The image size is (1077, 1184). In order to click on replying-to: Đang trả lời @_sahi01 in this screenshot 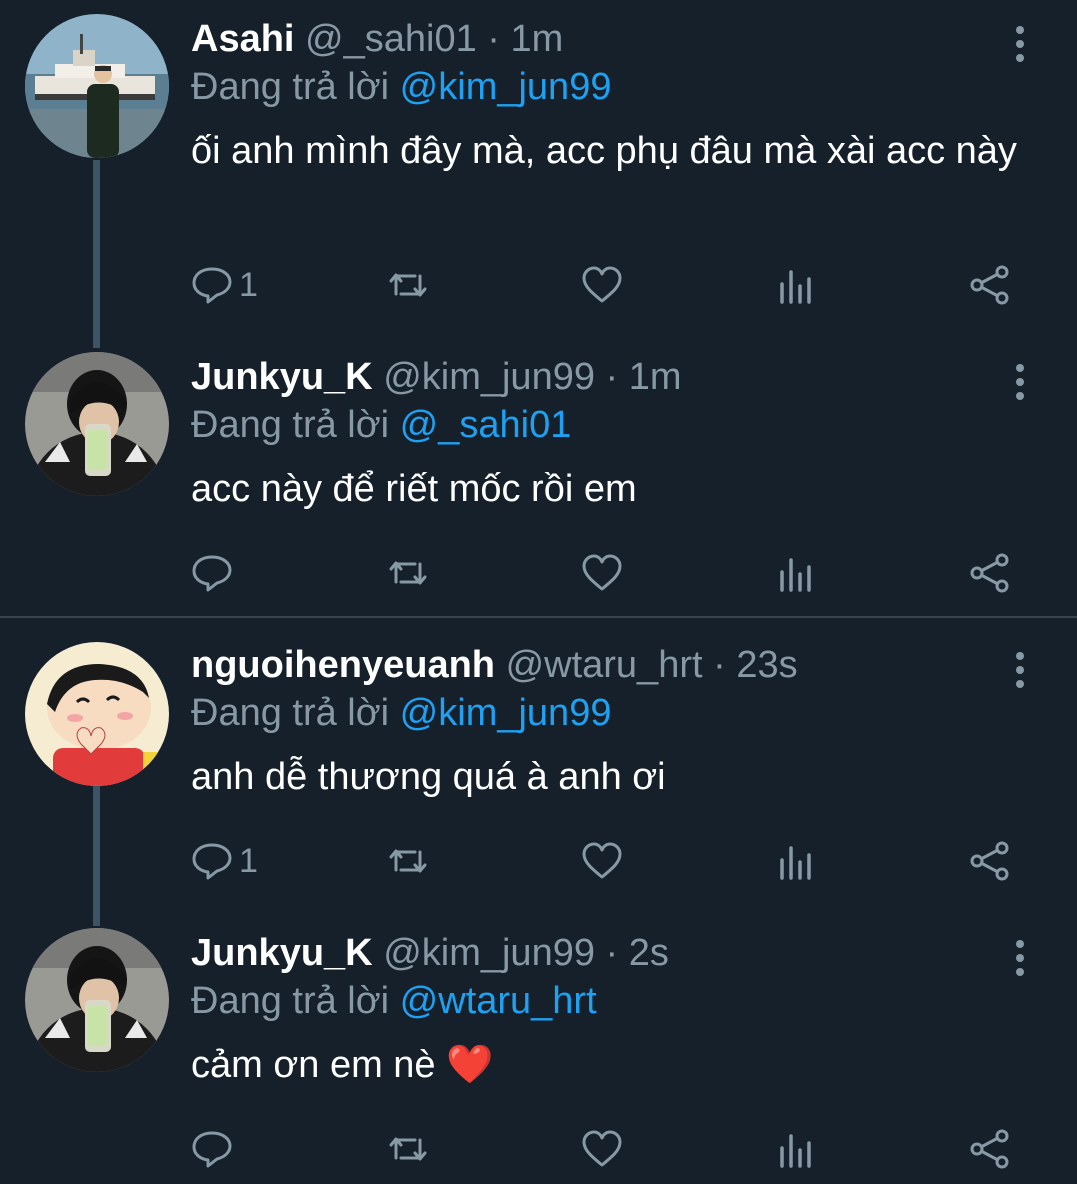, I will do `click(381, 425)`.